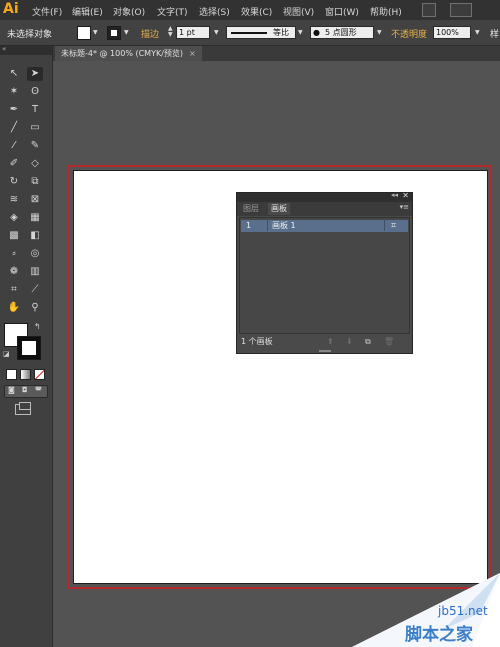 Image resolution: width=500 pixels, height=647 pixels. Describe the element at coordinates (324, 342) in the screenshot. I see `panel-footer: 1 个画板 ⬆ ⬇ ⧉ 🗑` at that location.